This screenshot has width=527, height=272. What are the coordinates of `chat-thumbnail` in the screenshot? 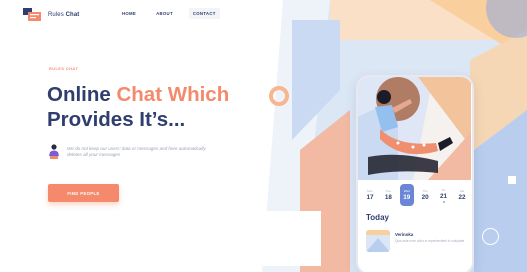 It's located at (378, 241).